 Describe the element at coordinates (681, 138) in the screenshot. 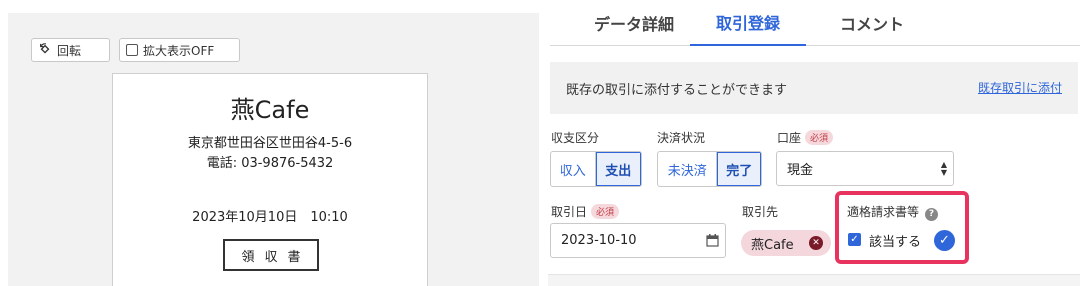

I see `settlement-label: 決済状況` at that location.